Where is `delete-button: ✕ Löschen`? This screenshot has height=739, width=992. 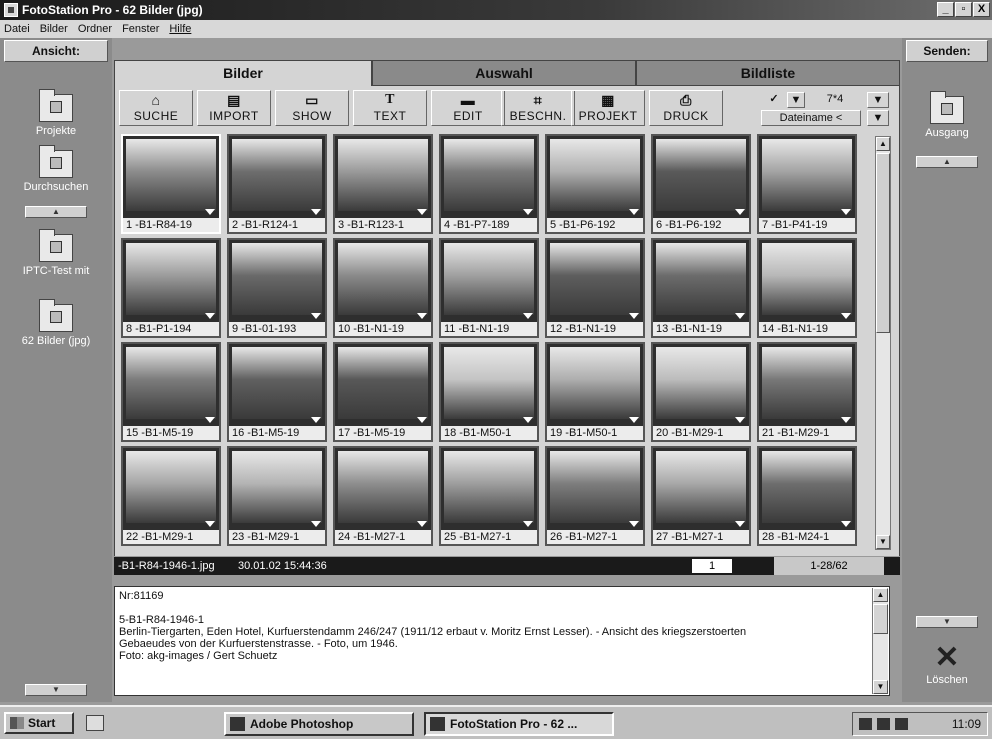
delete-button: ✕ Löschen is located at coordinates (947, 670).